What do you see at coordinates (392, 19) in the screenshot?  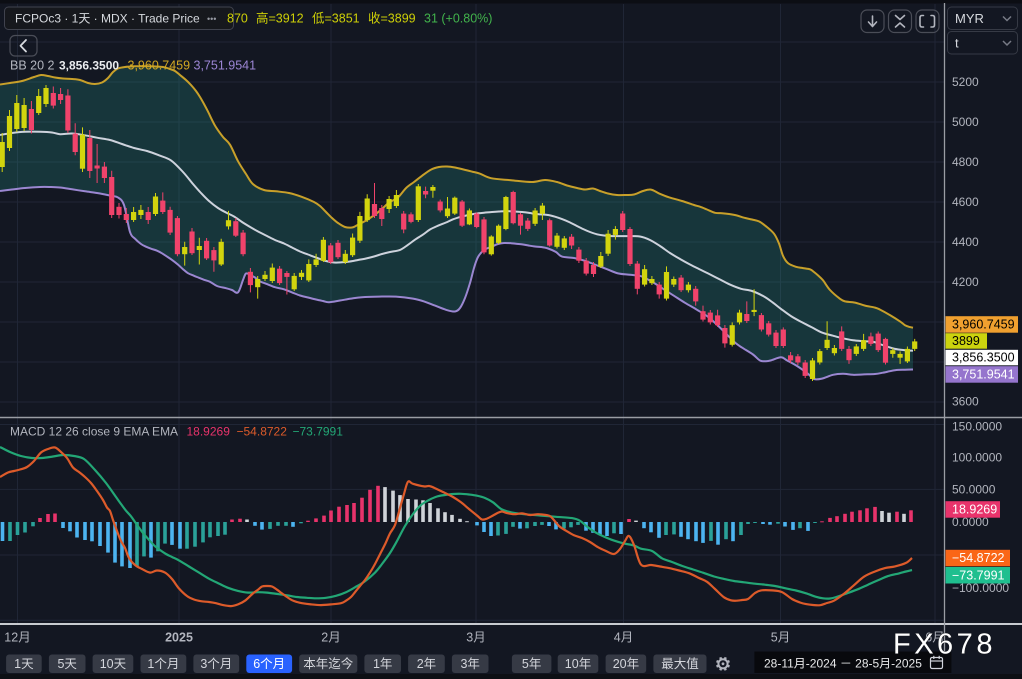 I see `svg-text: 收=3899` at bounding box center [392, 19].